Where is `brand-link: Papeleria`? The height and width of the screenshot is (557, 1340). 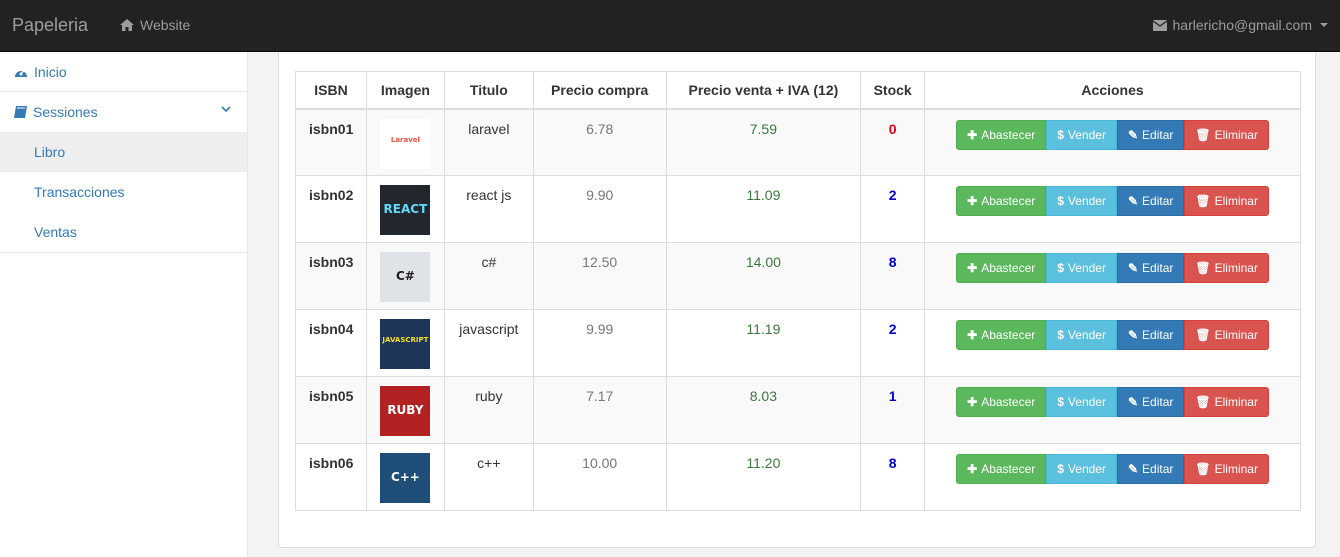 brand-link: Papeleria is located at coordinates (50, 25).